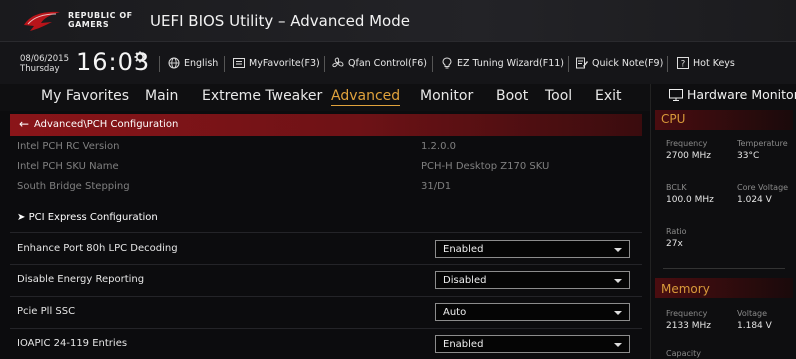 This screenshot has height=359, width=796. I want to click on myfavorite-label: MyFavorite(F3), so click(284, 63).